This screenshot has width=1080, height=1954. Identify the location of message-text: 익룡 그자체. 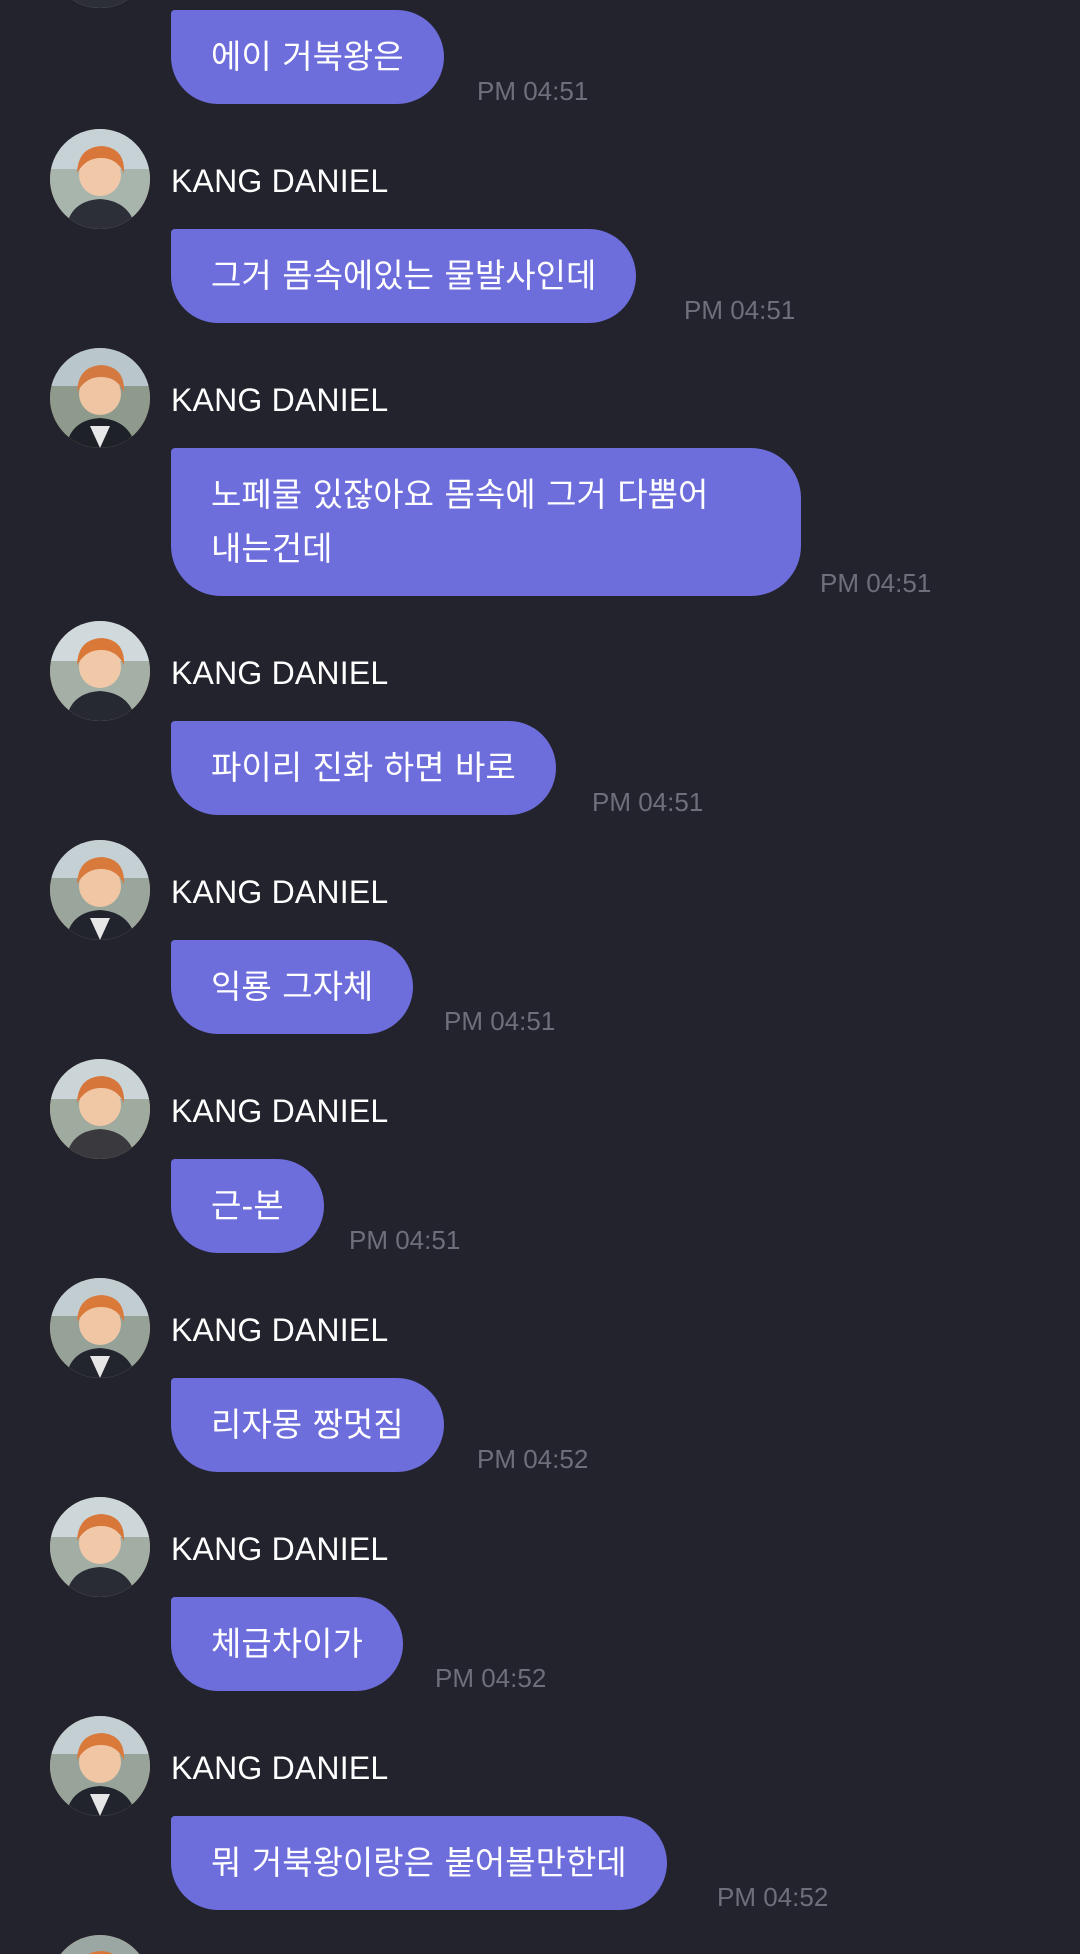
(292, 986).